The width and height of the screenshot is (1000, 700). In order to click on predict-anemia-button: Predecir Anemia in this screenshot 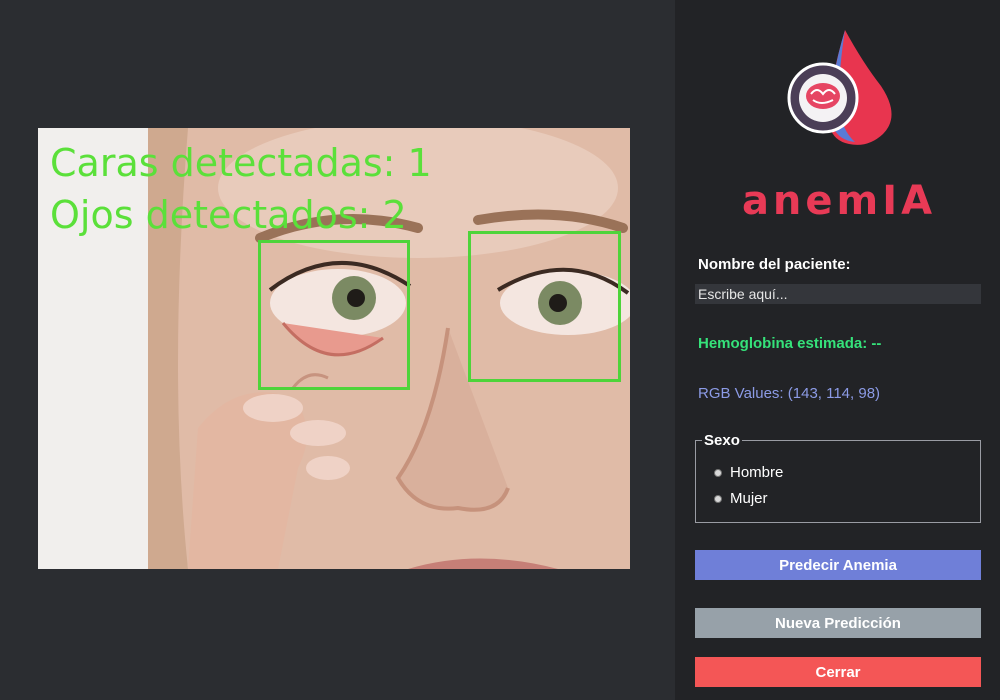, I will do `click(838, 565)`.